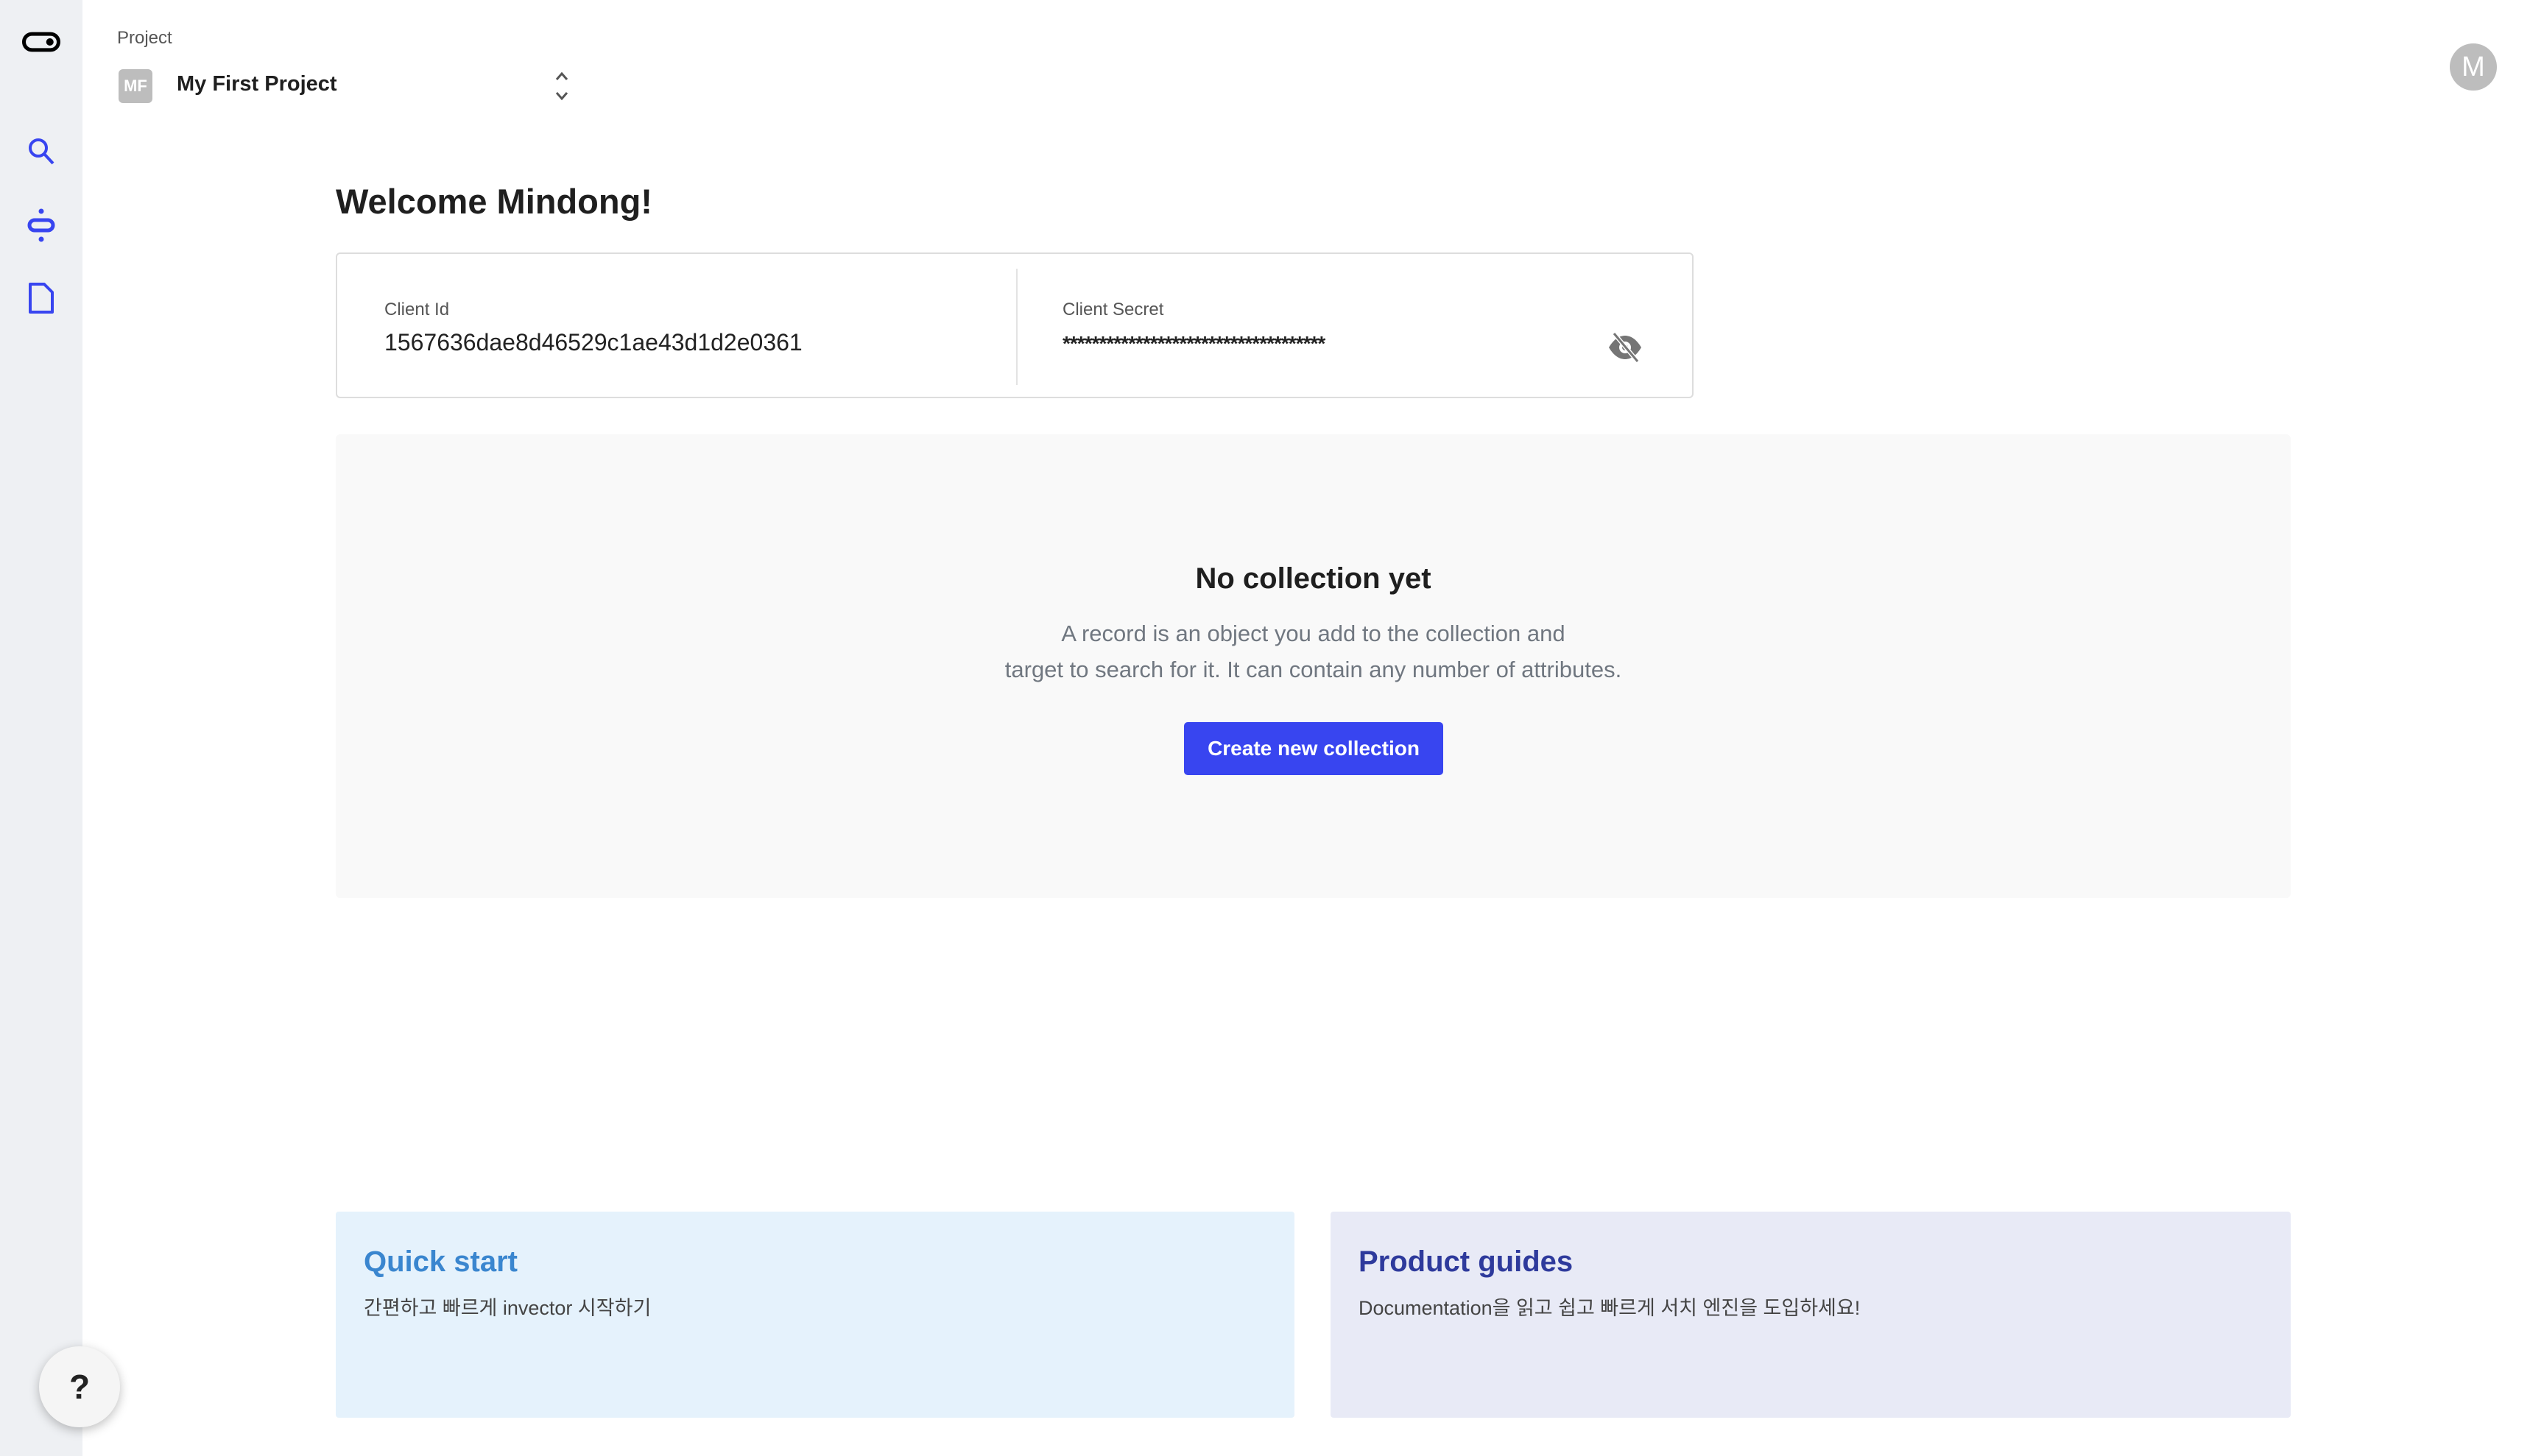  Describe the element at coordinates (417, 309) in the screenshot. I see `client-id-label: Client Id` at that location.